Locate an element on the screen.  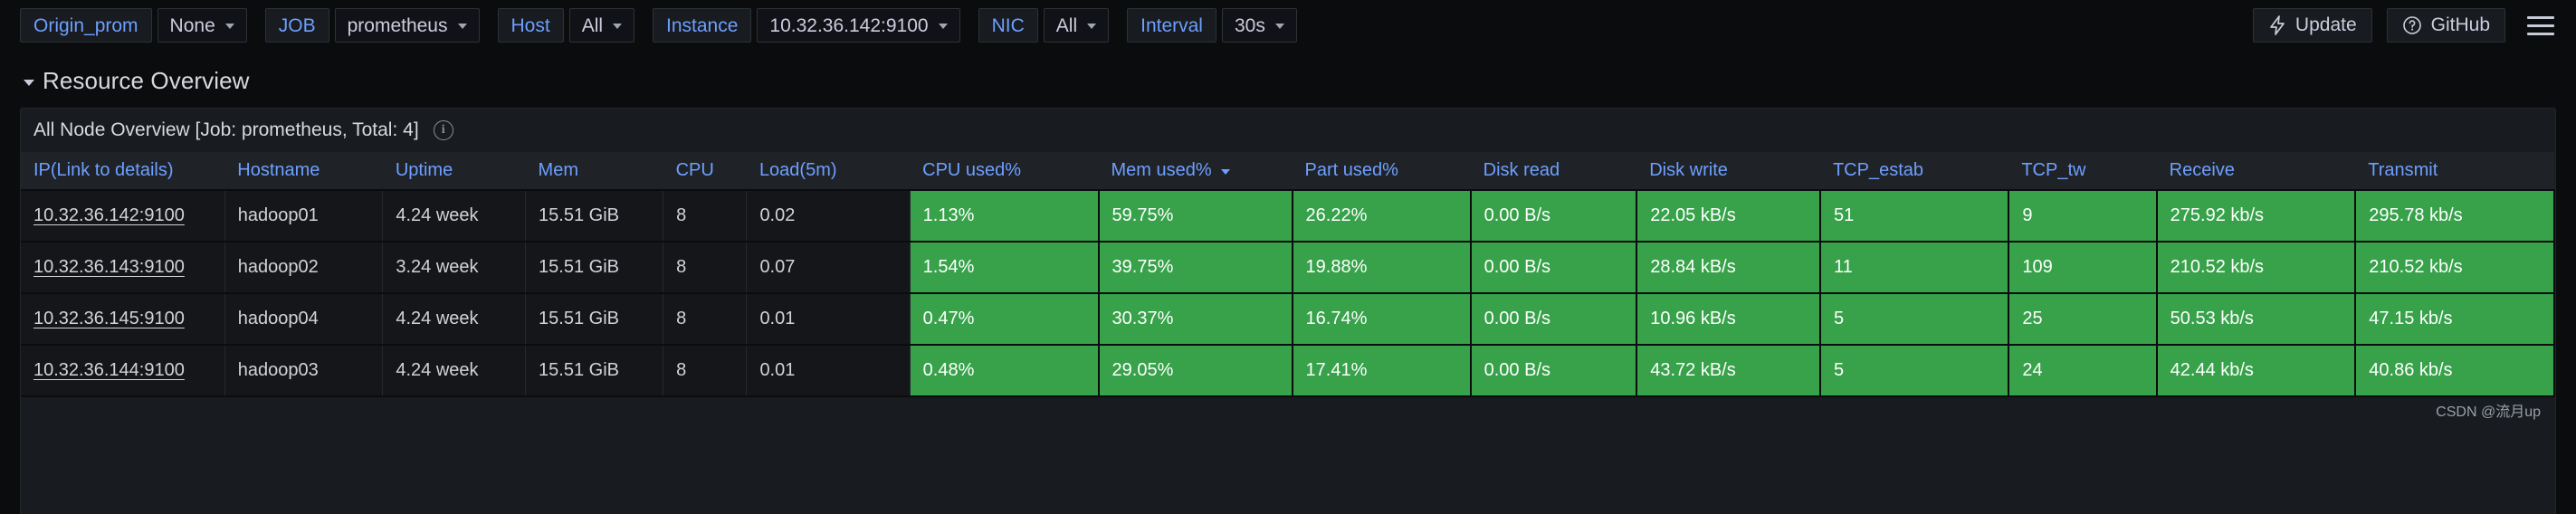
column-header-cpu_used: CPU used% is located at coordinates (1005, 172).